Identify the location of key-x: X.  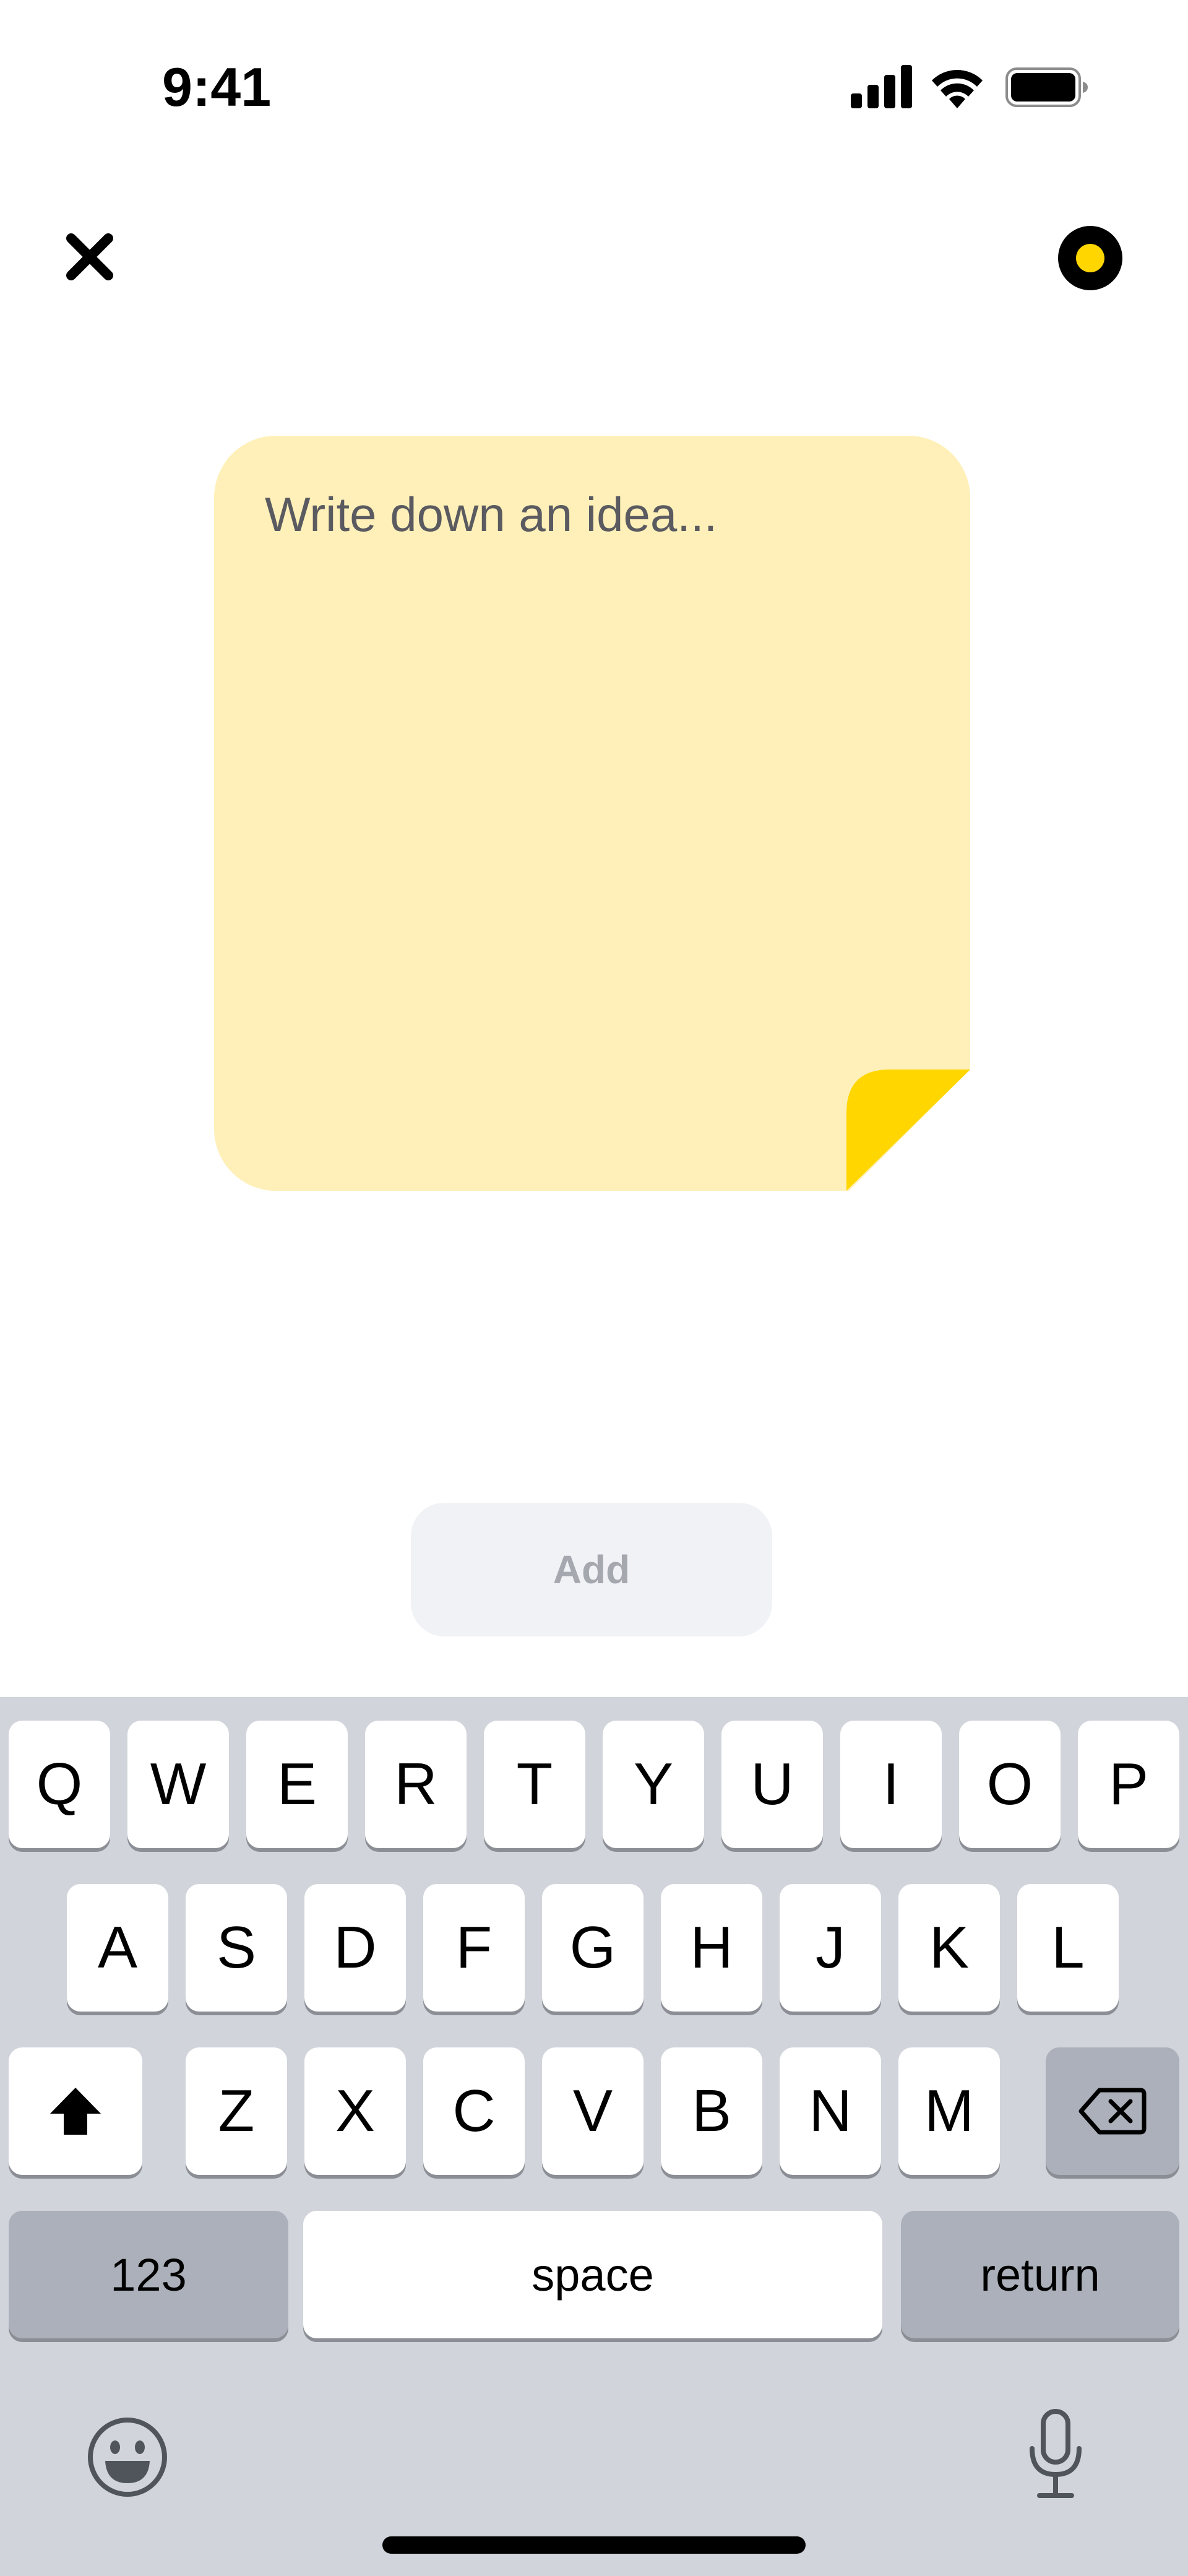
(355, 2111).